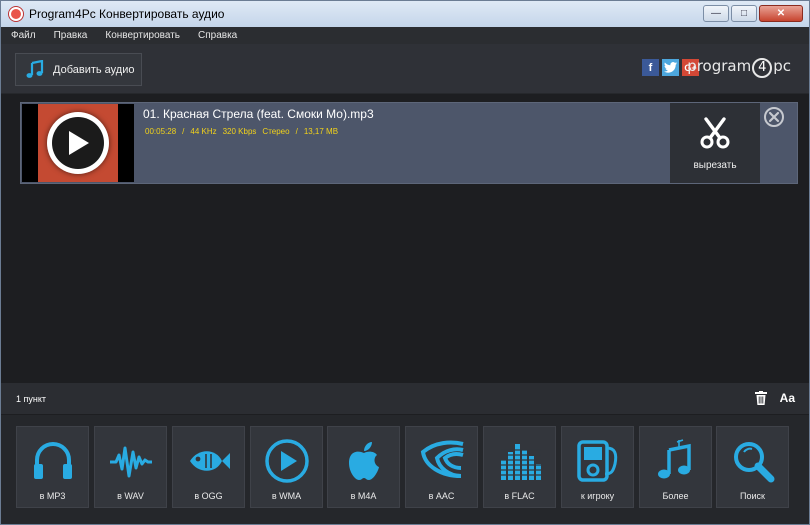 This screenshot has height=525, width=810. What do you see at coordinates (675, 496) in the screenshot?
I see `format-more-label: Более` at bounding box center [675, 496].